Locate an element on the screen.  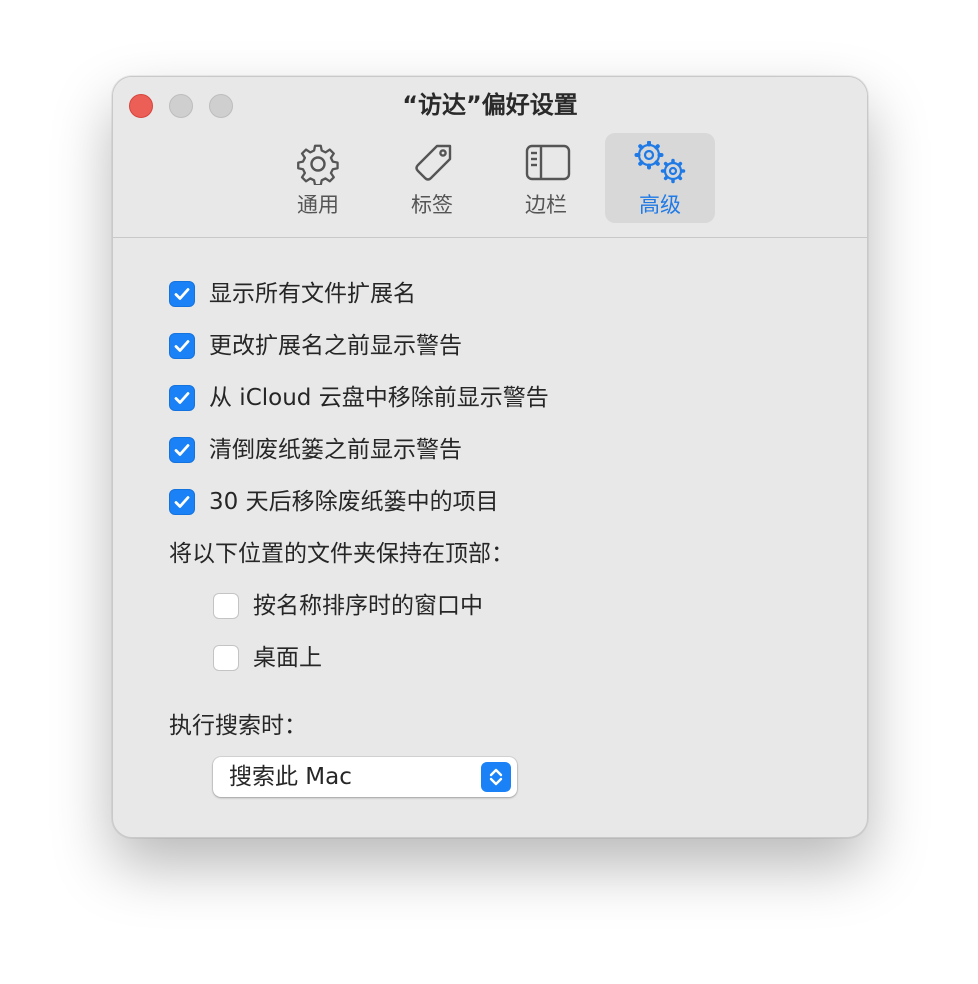
show-extensions-checkbox is located at coordinates (182, 294).